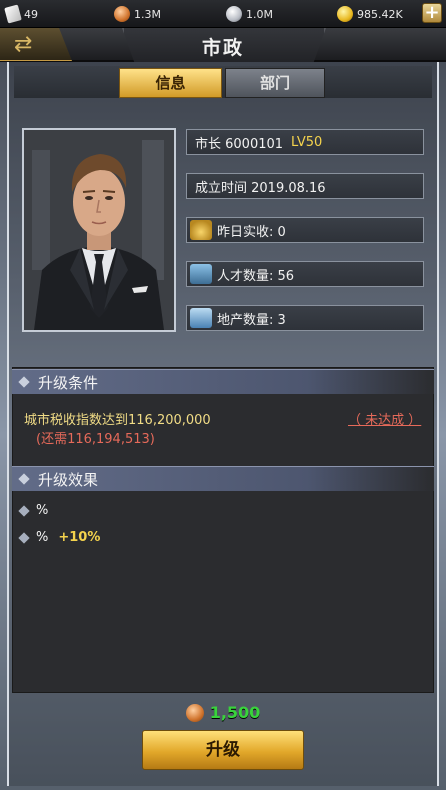 This screenshot has height=790, width=446. Describe the element at coordinates (147, 14) in the screenshot. I see `copper-value: 1.3M` at that location.